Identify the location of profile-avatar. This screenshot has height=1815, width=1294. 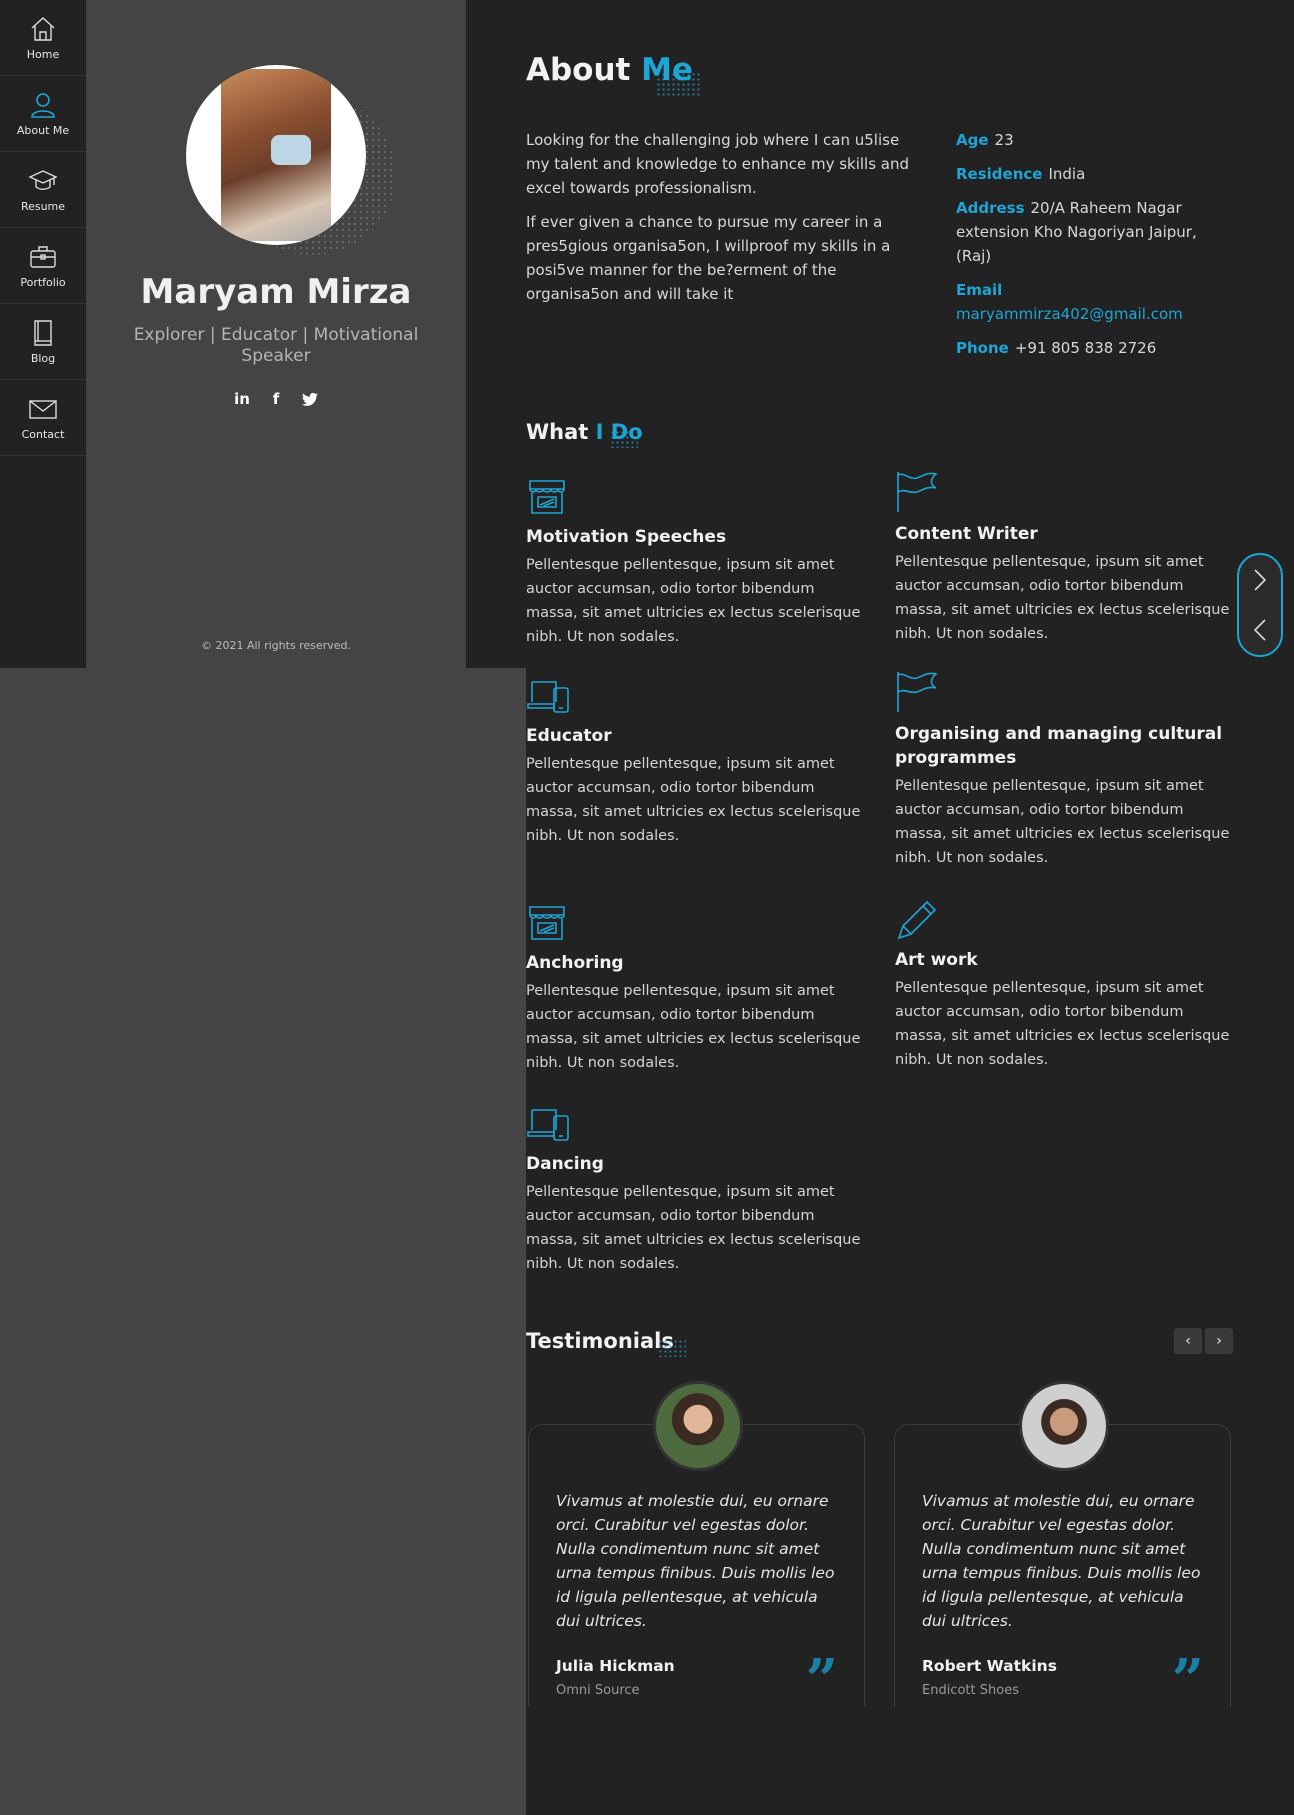
(291, 160).